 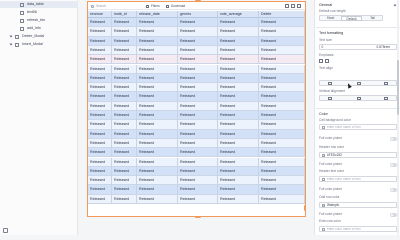 What do you see at coordinates (358, 155) in the screenshot?
I see `header-row-color-input: #FEDc252` at bounding box center [358, 155].